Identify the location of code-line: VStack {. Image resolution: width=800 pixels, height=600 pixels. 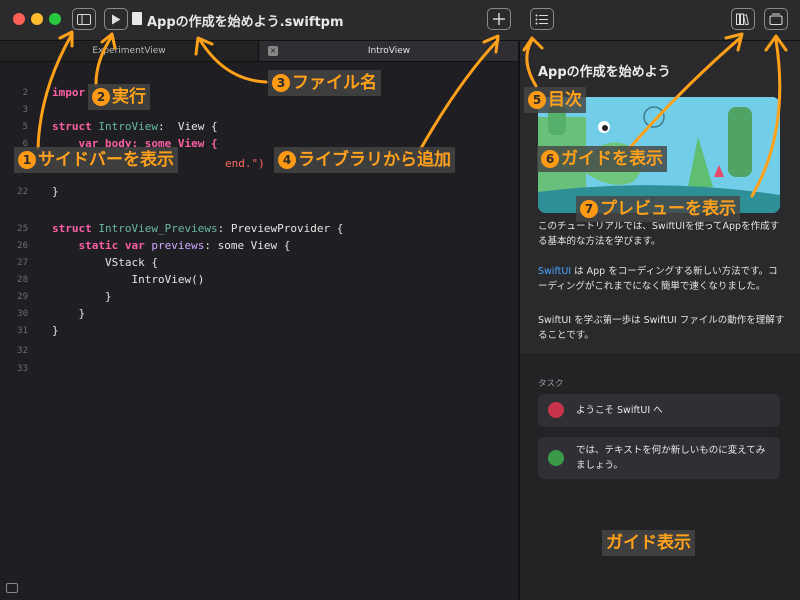
(105, 262).